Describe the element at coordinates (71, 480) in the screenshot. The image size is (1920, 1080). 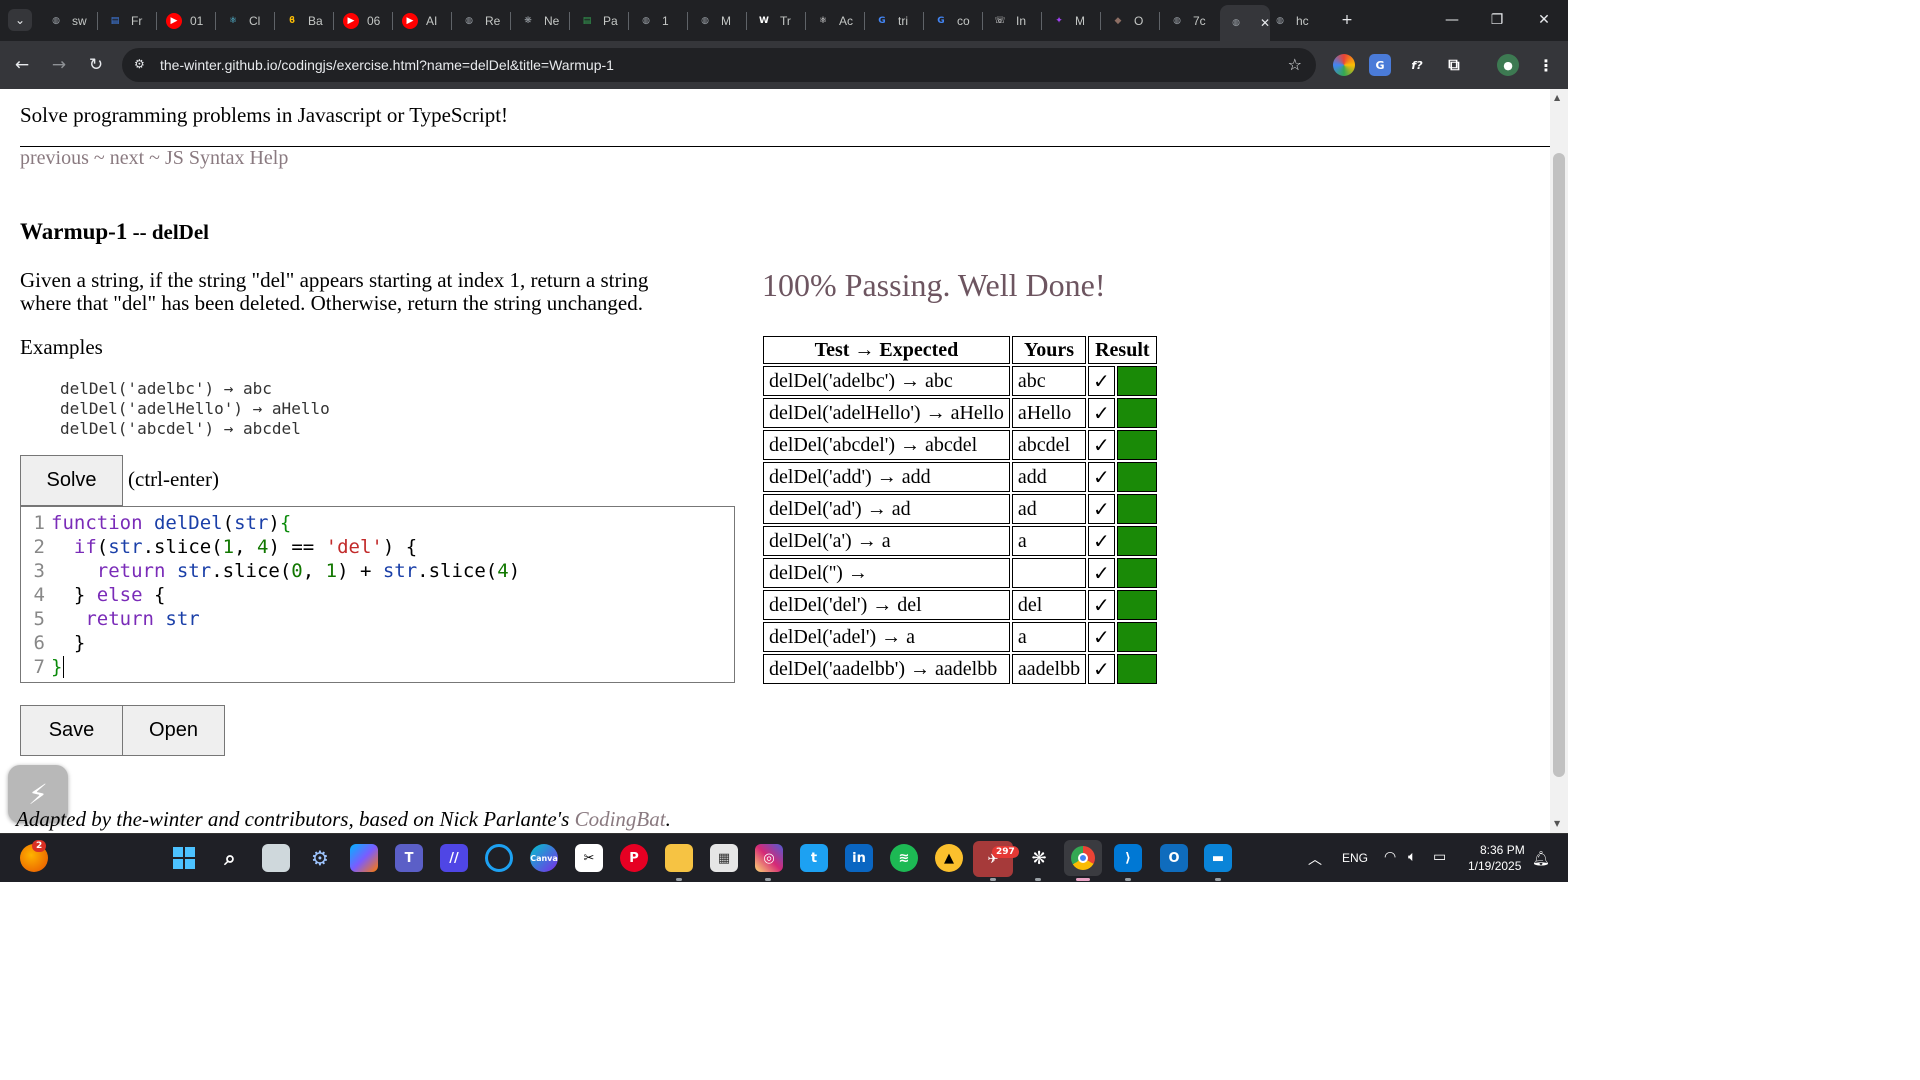
I see `solve-button: Solve` at that location.